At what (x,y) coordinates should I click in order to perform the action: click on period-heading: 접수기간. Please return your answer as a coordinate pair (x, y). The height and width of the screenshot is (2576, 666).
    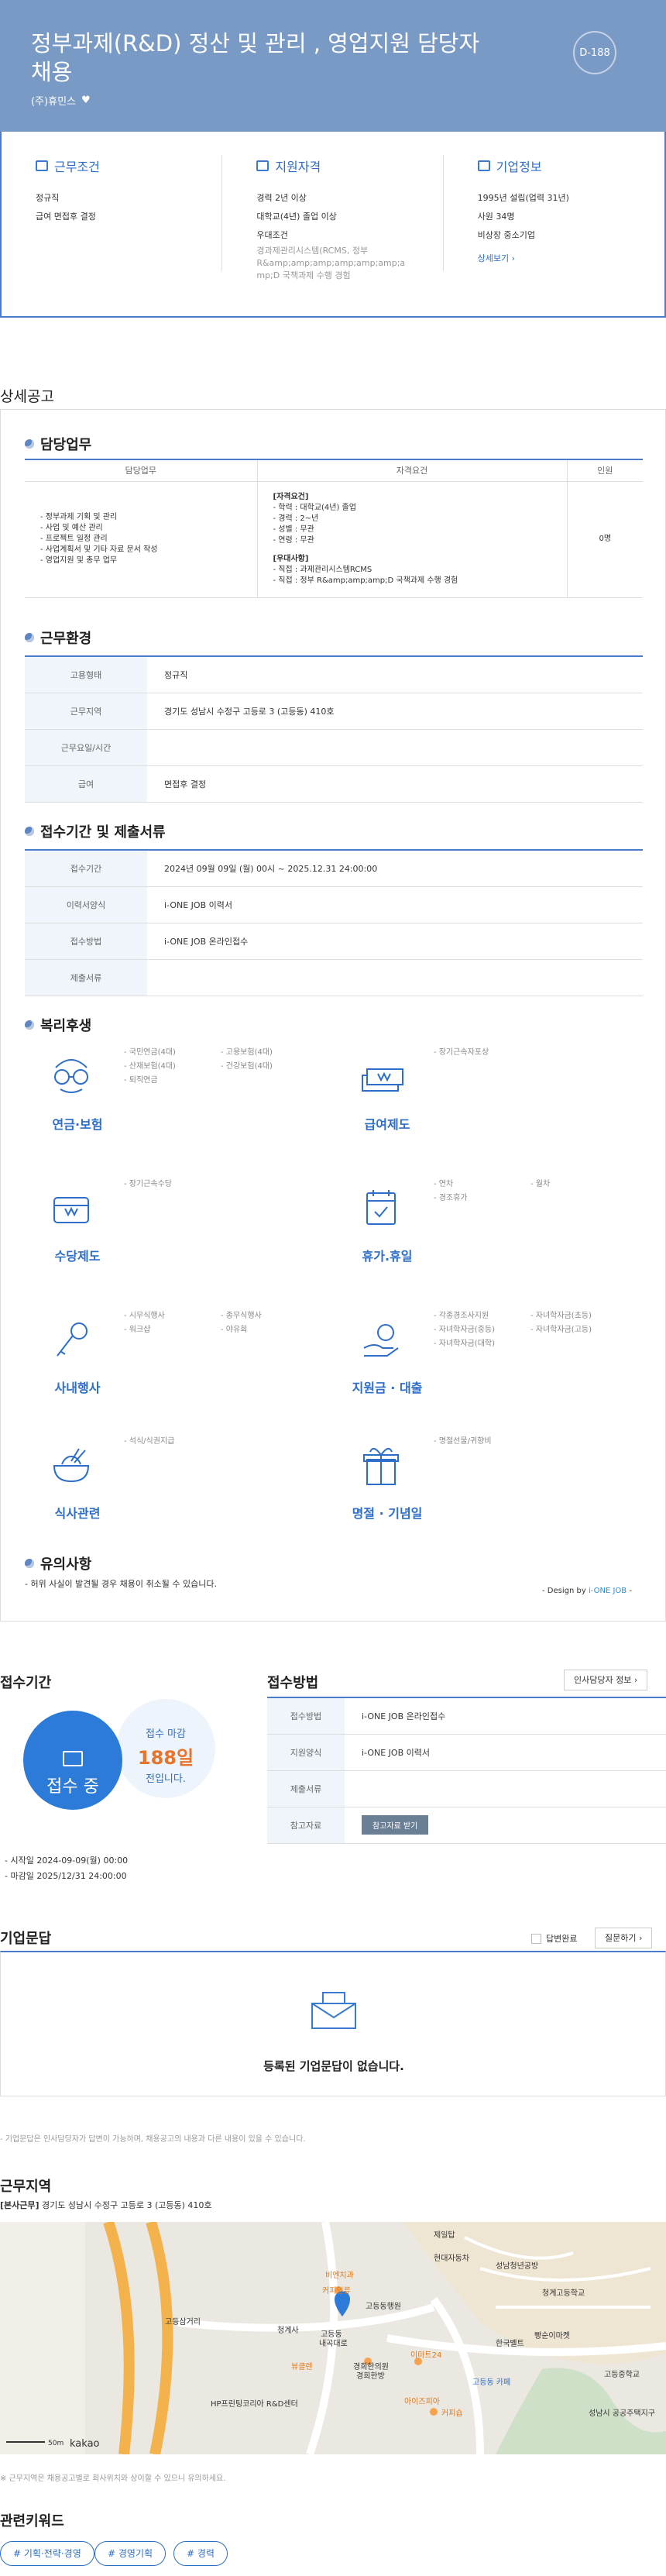
    Looking at the image, I should click on (26, 1683).